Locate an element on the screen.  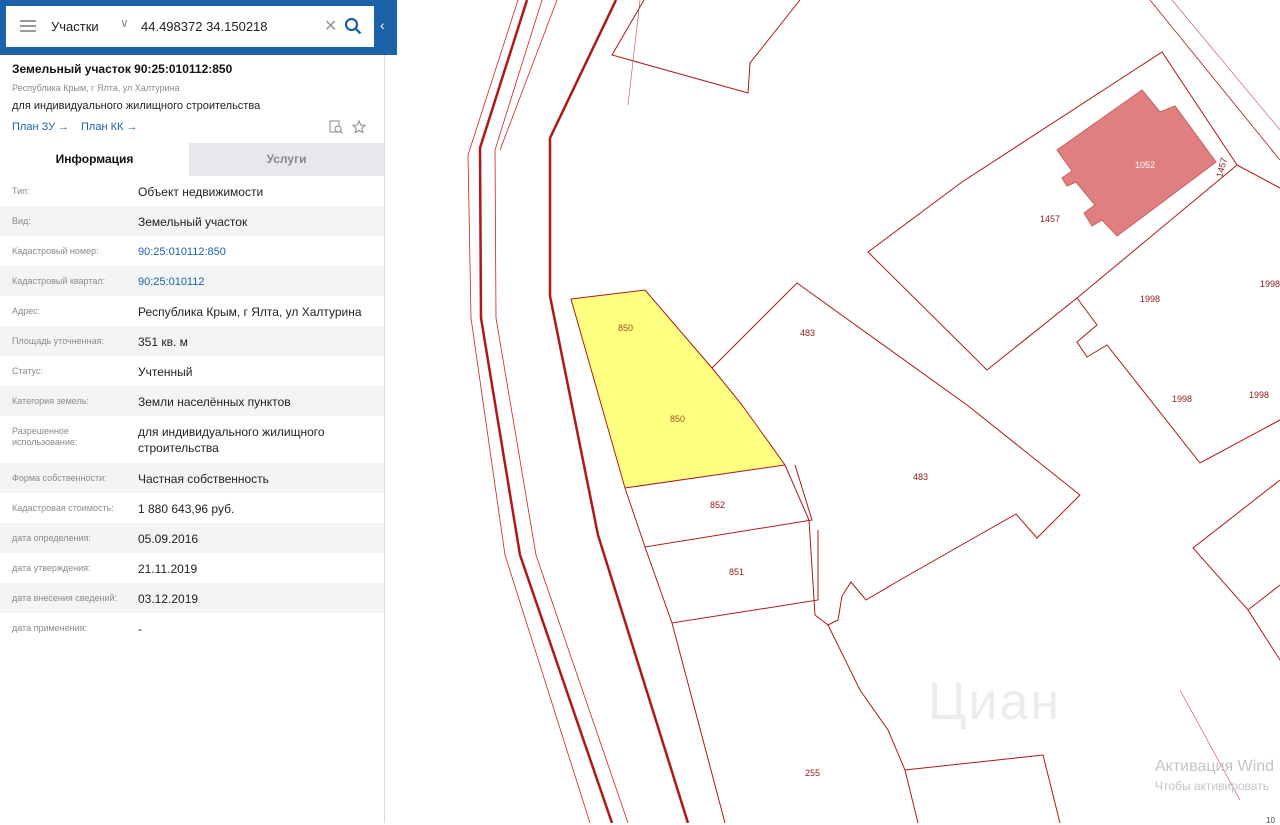
plan-kk-link: План КК → is located at coordinates (109, 127).